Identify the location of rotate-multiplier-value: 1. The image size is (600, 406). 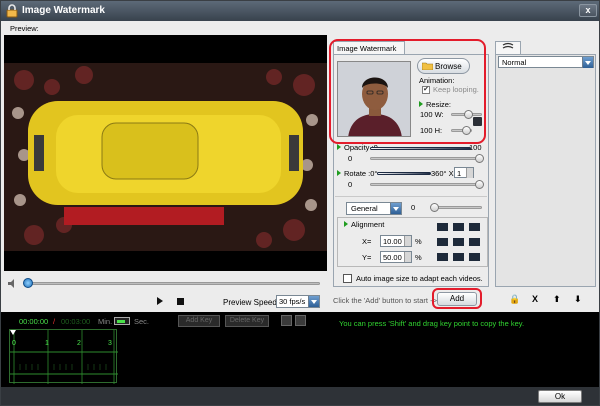
(459, 173).